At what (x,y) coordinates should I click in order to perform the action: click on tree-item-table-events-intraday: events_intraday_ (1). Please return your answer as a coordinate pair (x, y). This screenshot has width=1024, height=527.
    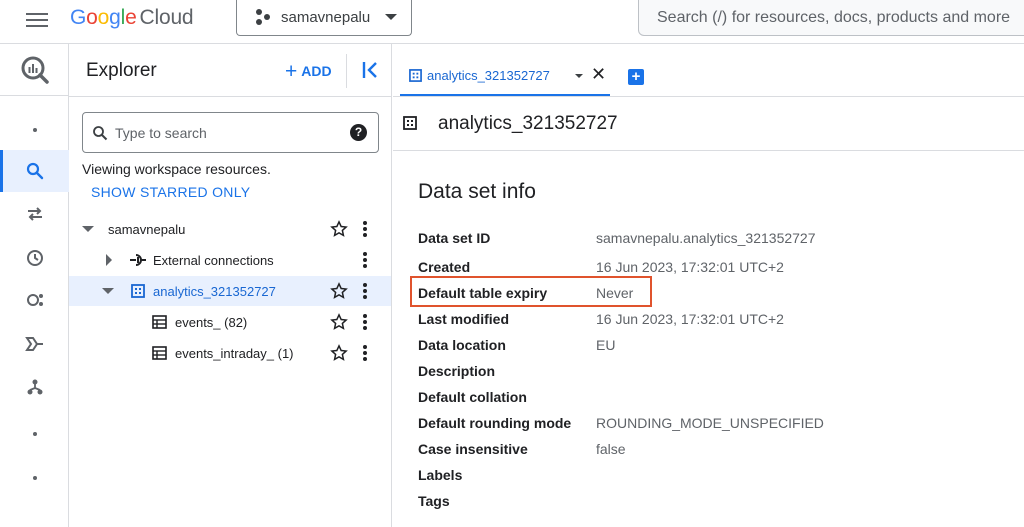
    Looking at the image, I should click on (230, 353).